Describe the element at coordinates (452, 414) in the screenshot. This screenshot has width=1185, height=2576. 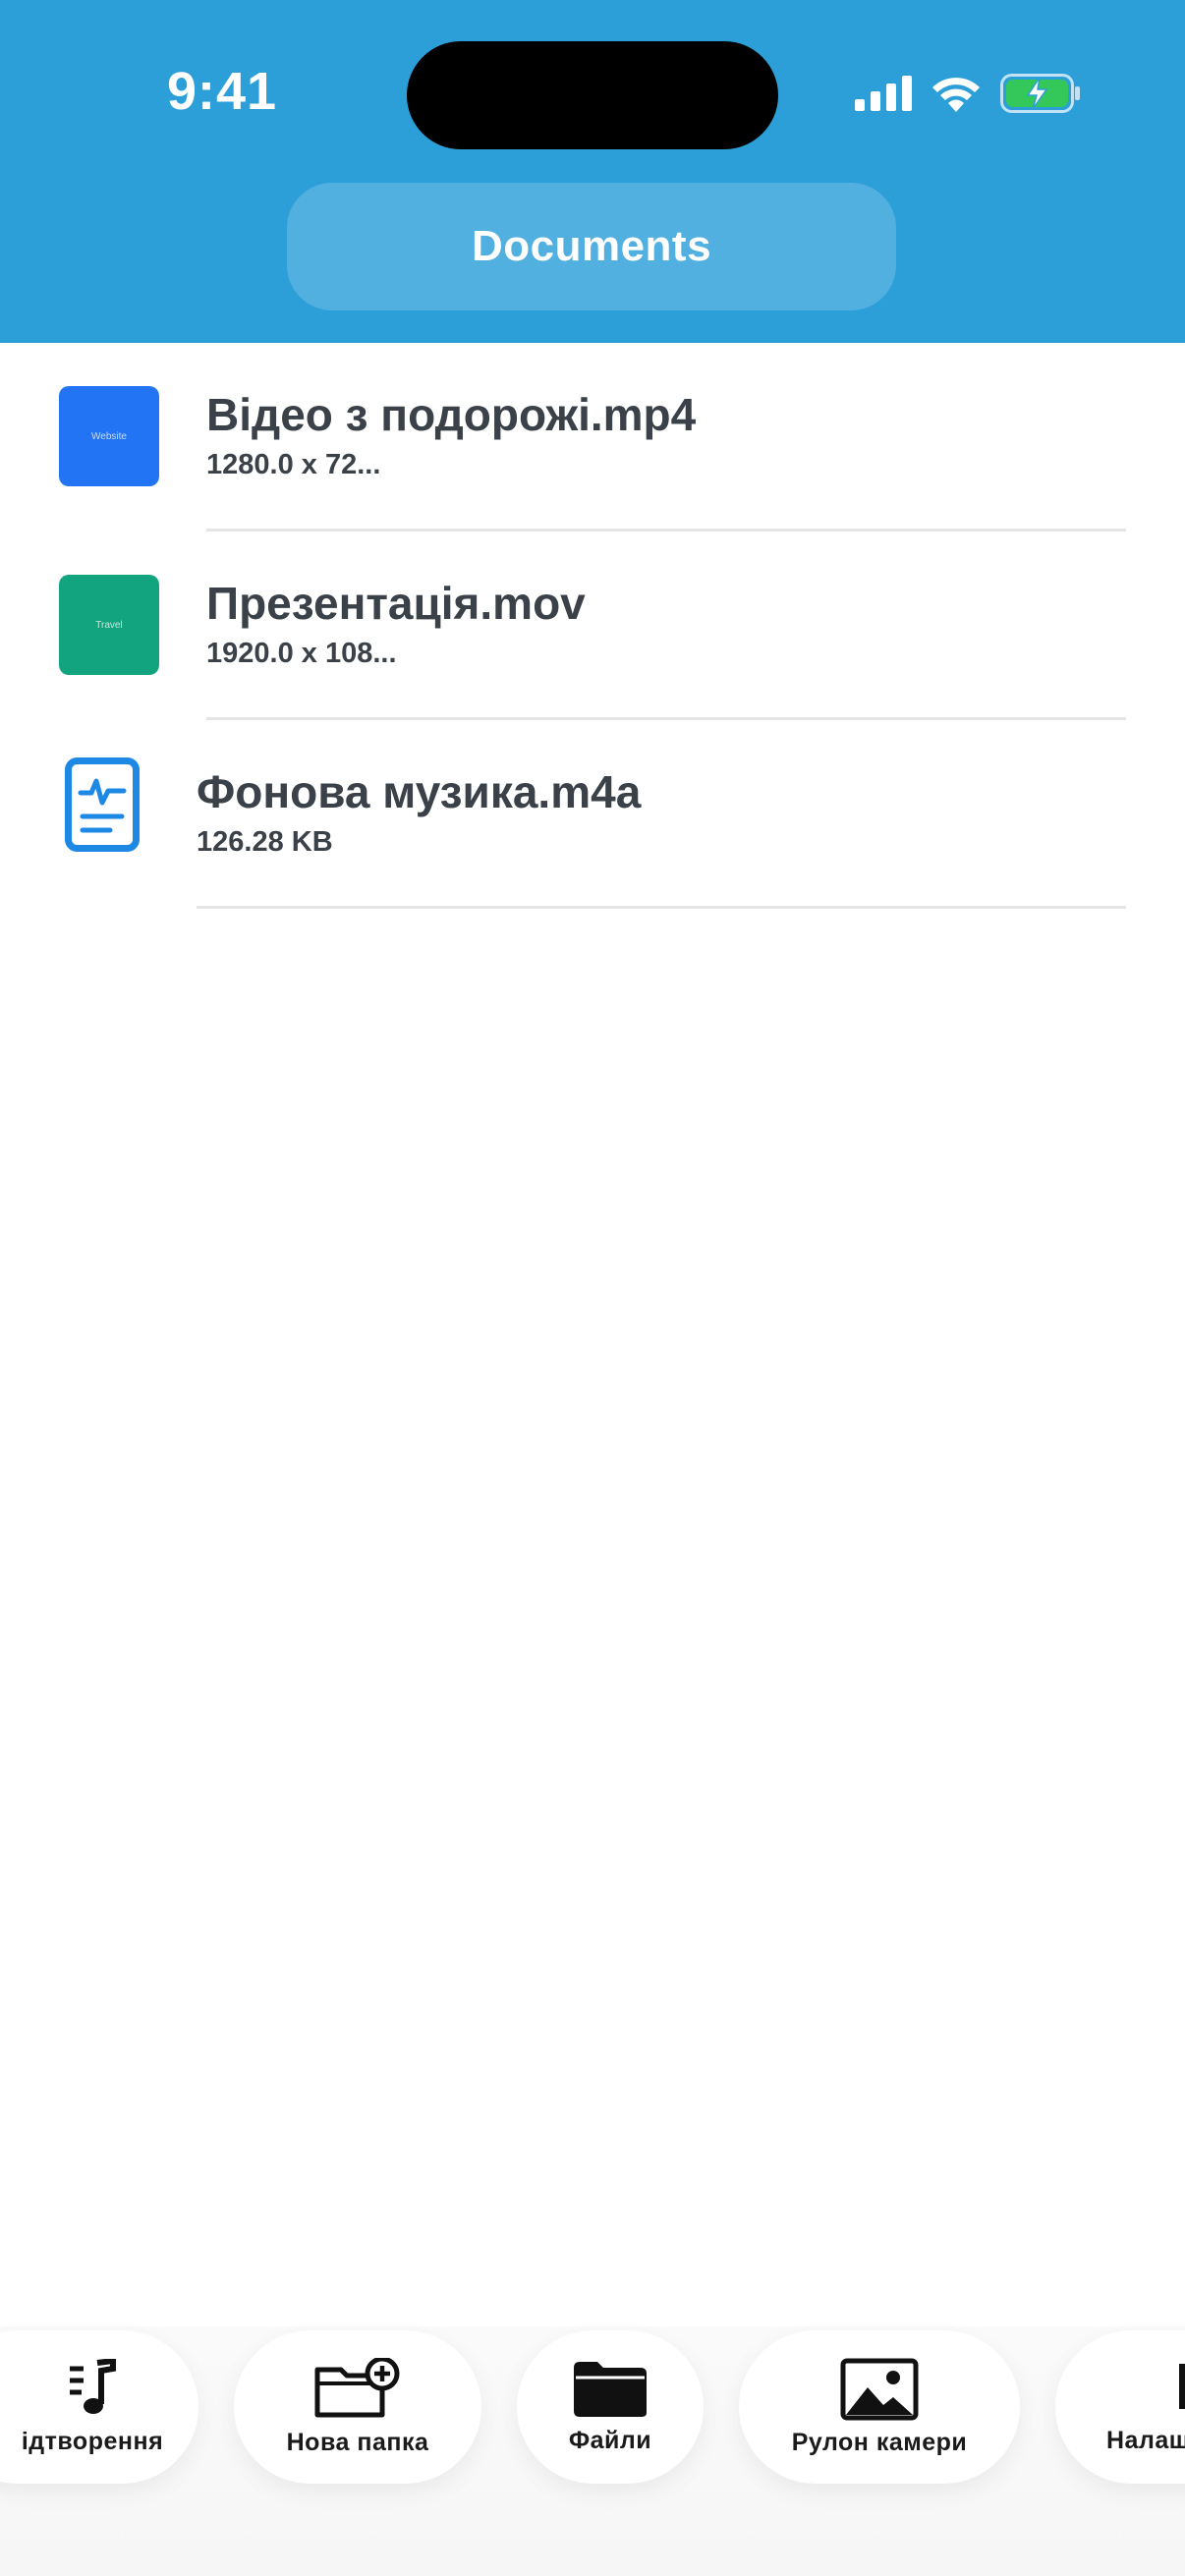
I see `file-name: Відео з подорожі.mp4` at that location.